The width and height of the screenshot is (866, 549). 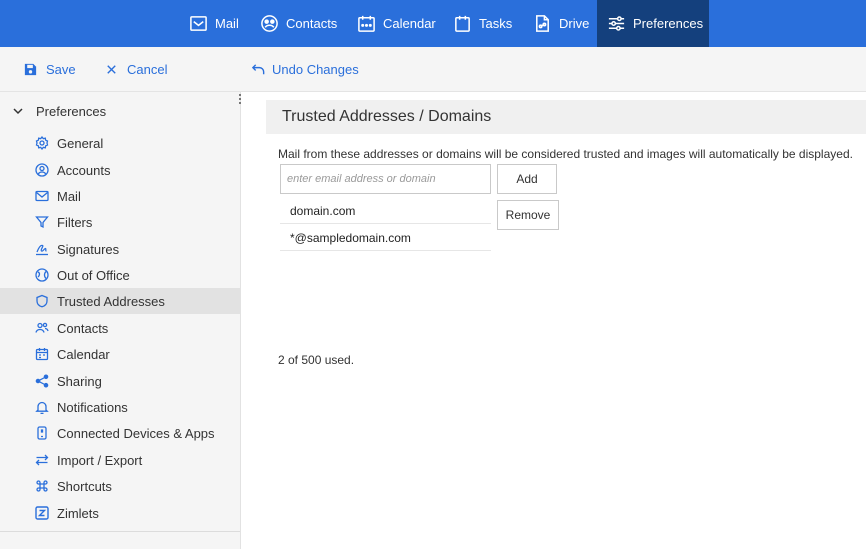 What do you see at coordinates (385, 211) in the screenshot?
I see `list-item: domain.com` at bounding box center [385, 211].